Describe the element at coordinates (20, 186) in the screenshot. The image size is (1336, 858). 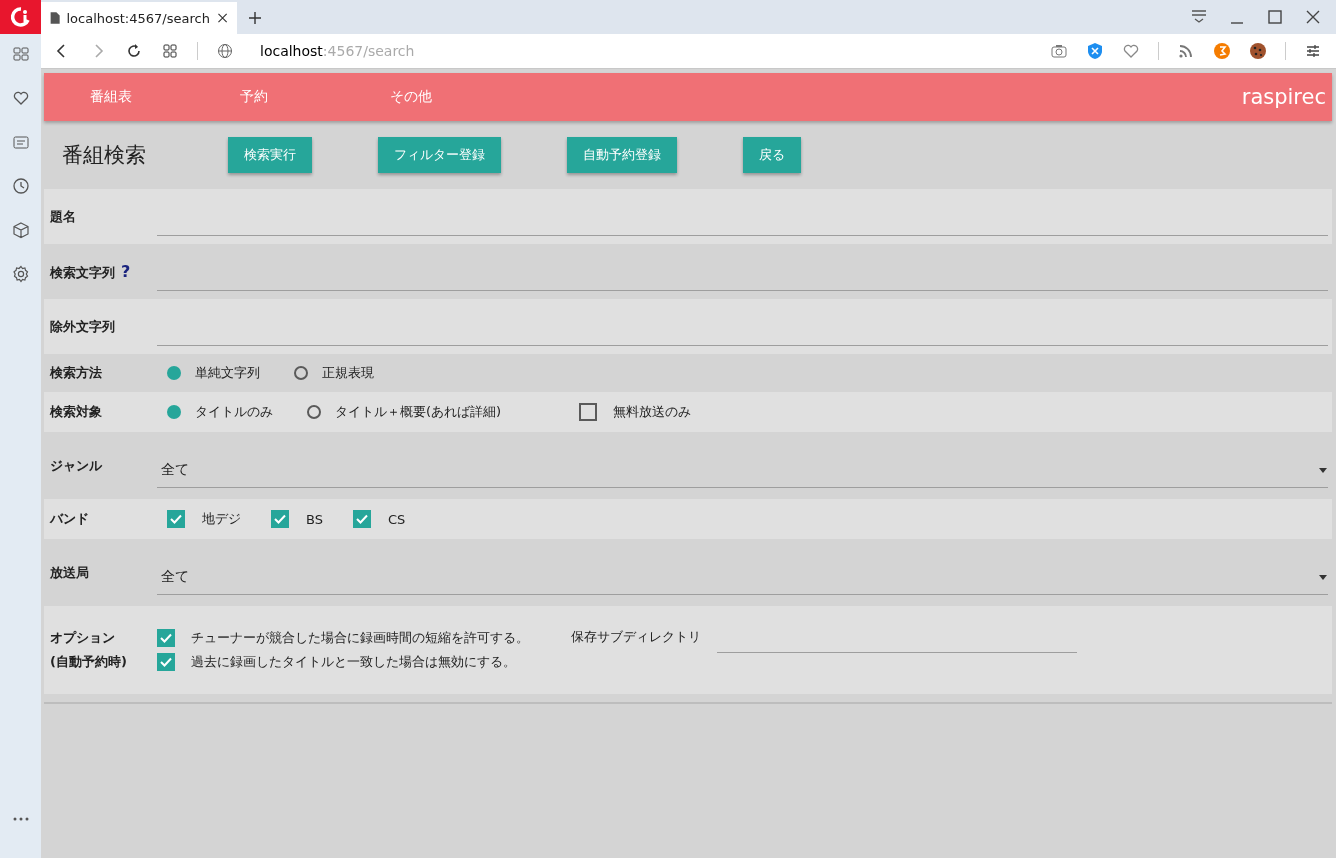
I see `clock-icon` at that location.